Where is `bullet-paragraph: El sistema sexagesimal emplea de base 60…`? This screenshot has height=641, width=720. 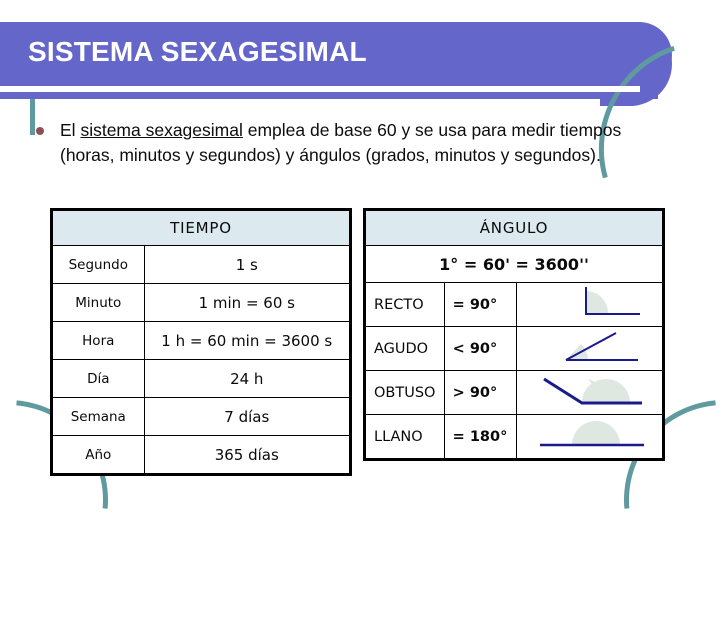
bullet-paragraph: El sistema sexagesimal emplea de base 60… is located at coordinates (351, 143).